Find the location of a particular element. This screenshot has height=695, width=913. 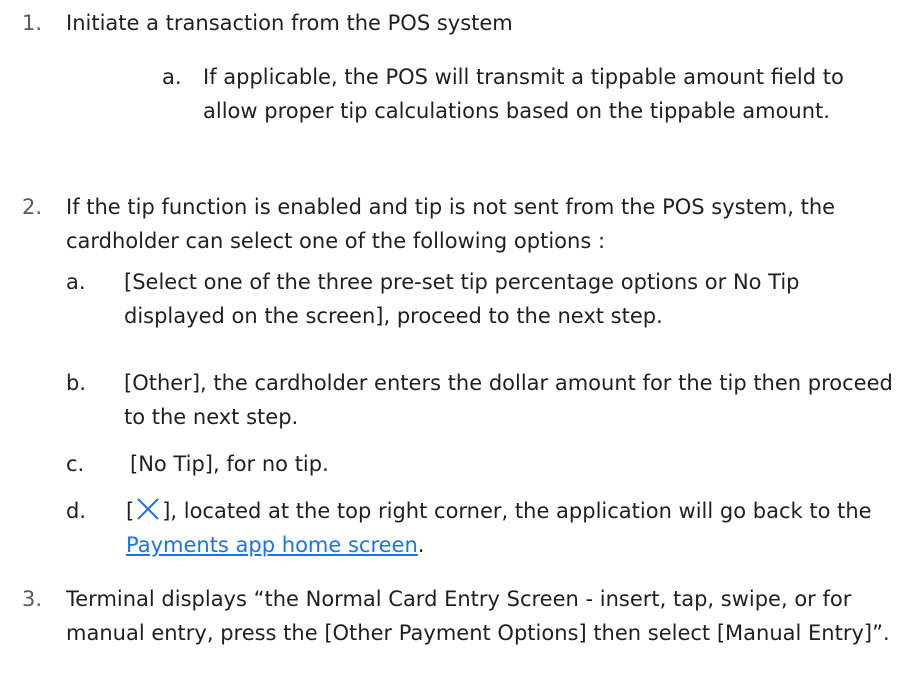

step-number: 1. is located at coordinates (32, 23).